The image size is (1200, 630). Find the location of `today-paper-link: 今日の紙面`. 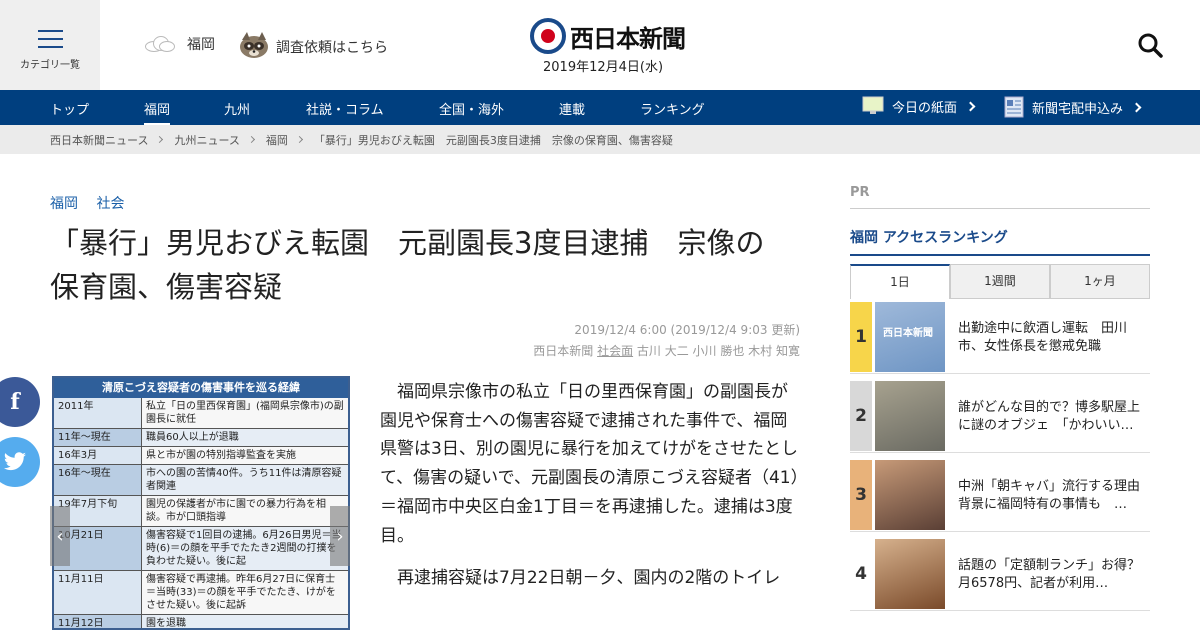

today-paper-link: 今日の紙面 is located at coordinates (919, 106).